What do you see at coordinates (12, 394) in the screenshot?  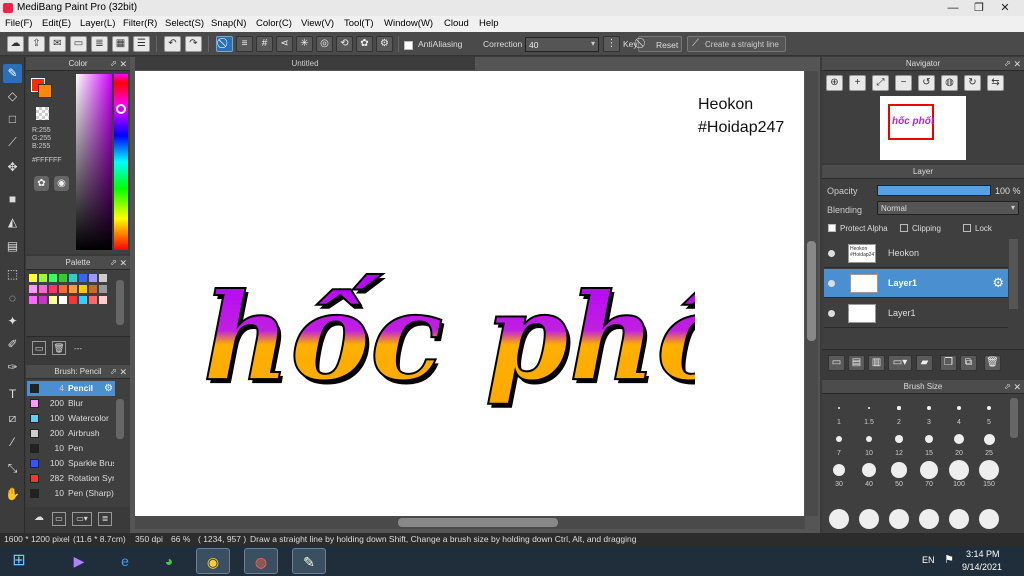 I see `text-tool-icon: T` at bounding box center [12, 394].